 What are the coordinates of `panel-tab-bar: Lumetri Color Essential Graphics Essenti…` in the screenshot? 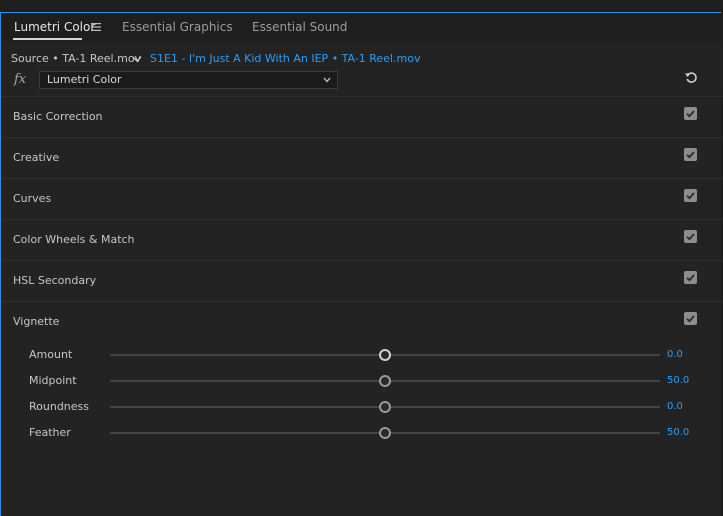 It's located at (361, 27).